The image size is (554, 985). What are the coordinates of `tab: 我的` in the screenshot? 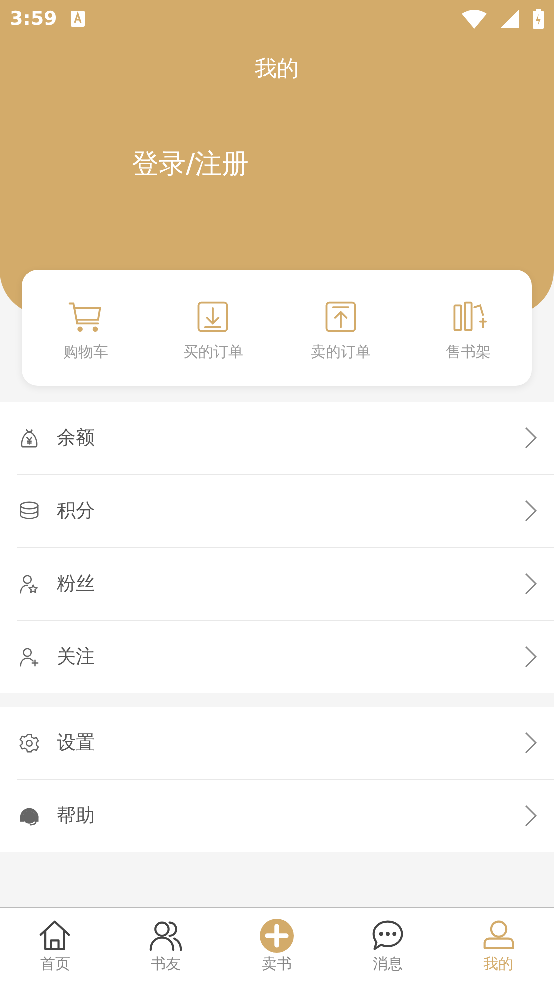 It's located at (498, 946).